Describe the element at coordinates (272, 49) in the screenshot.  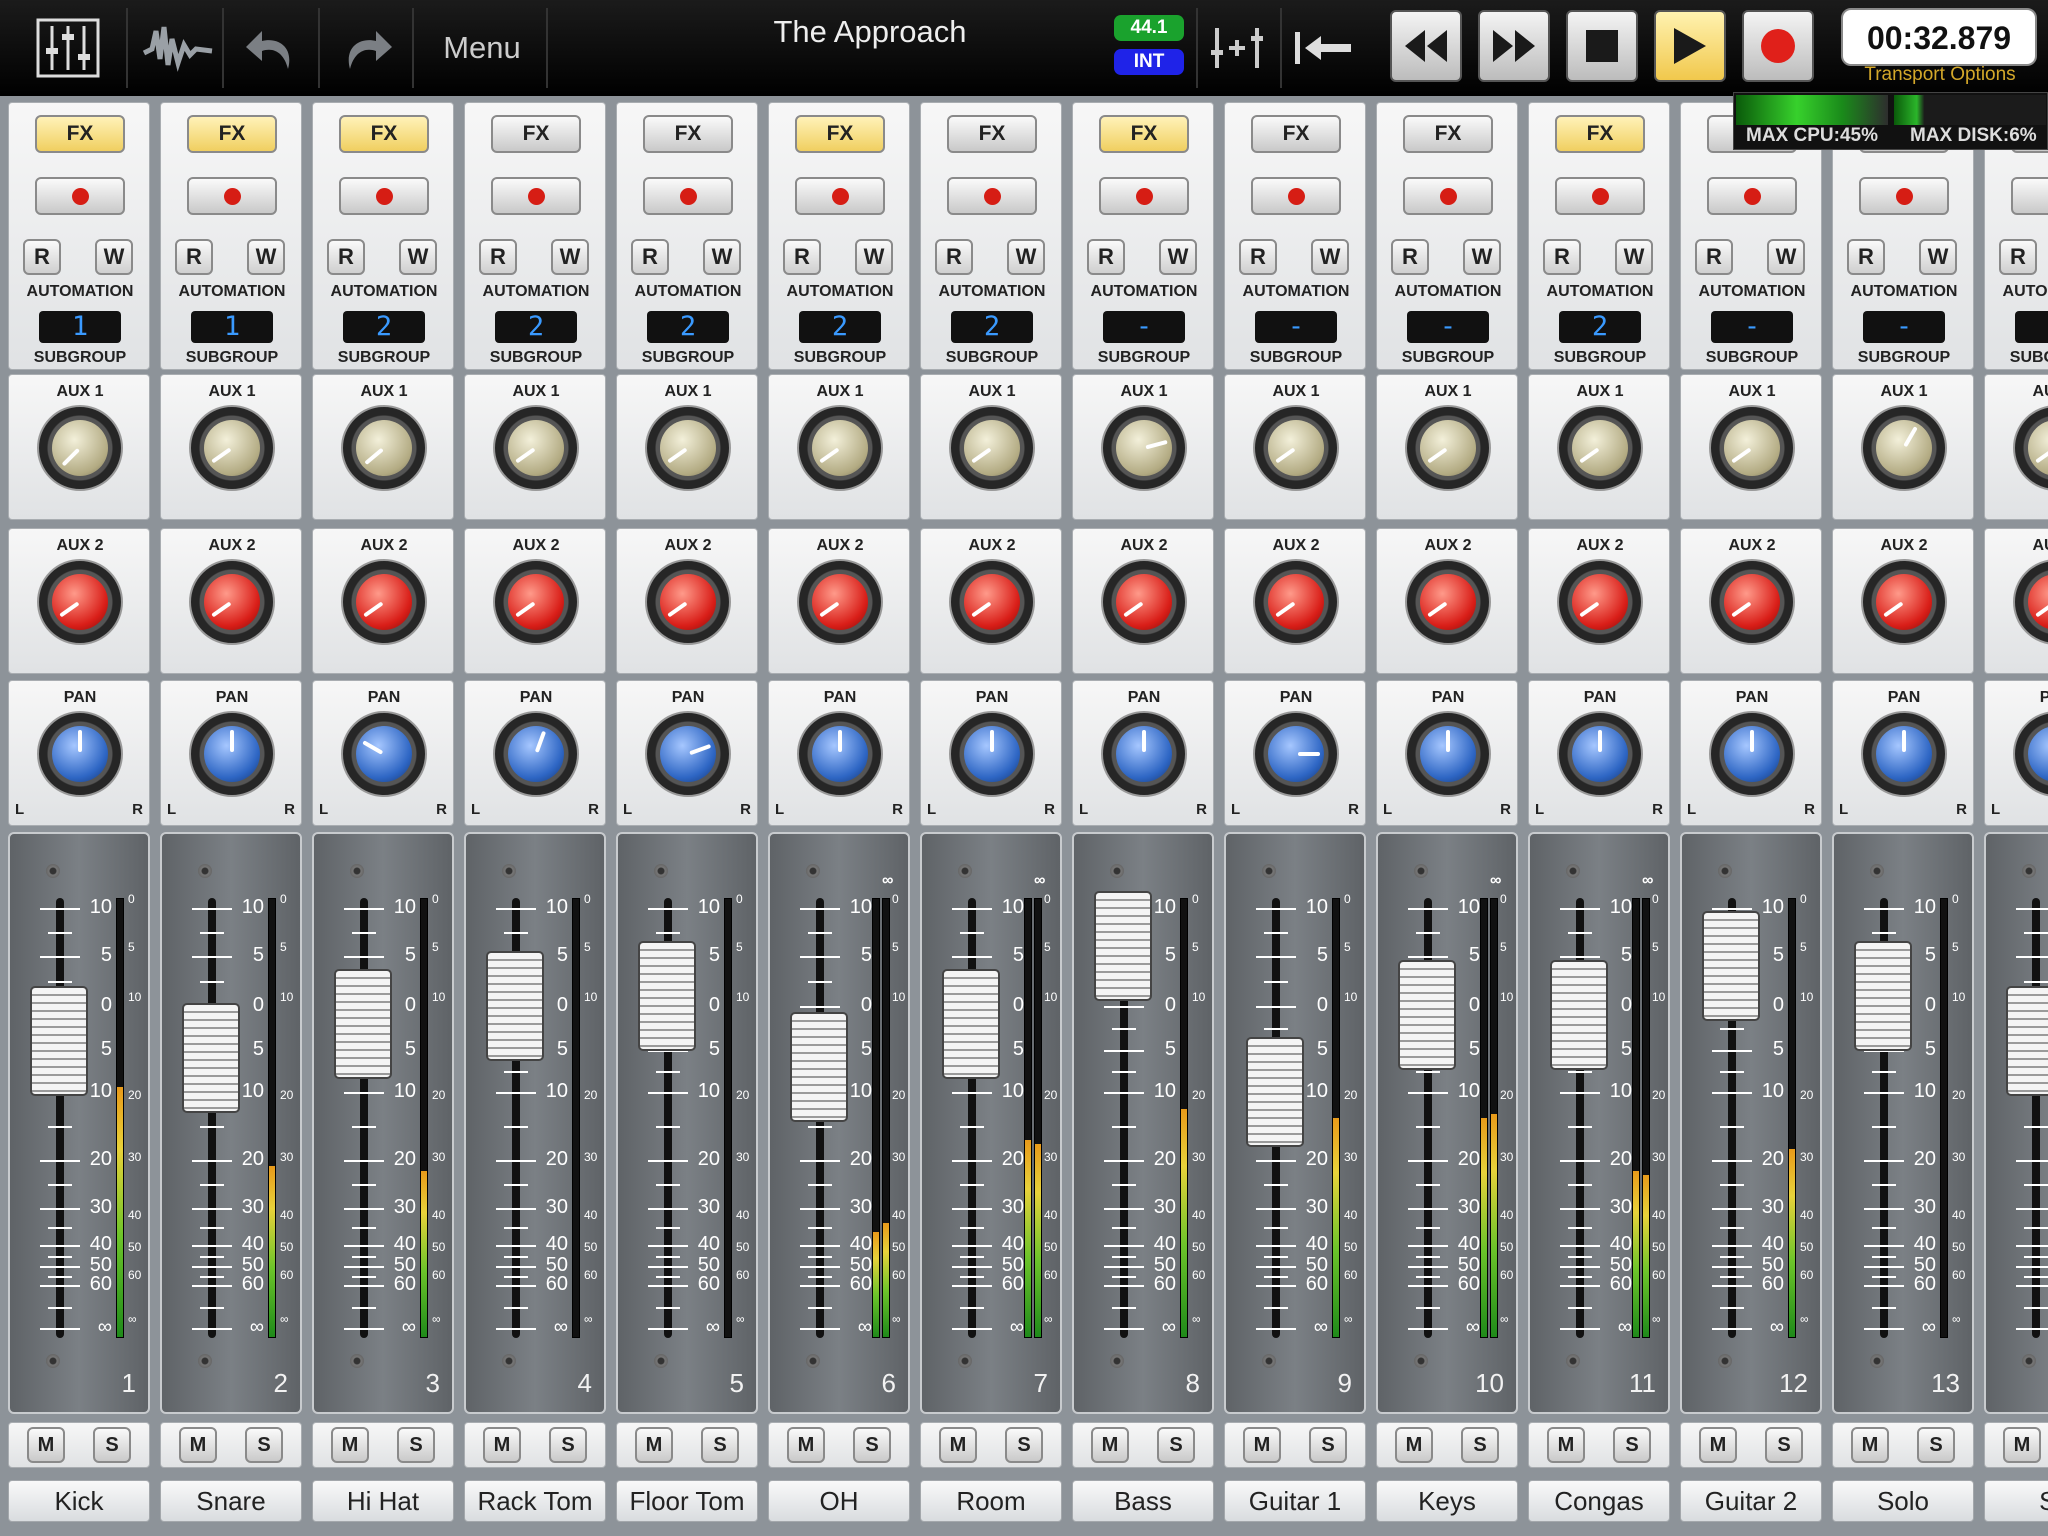
I see `undo-button` at that location.